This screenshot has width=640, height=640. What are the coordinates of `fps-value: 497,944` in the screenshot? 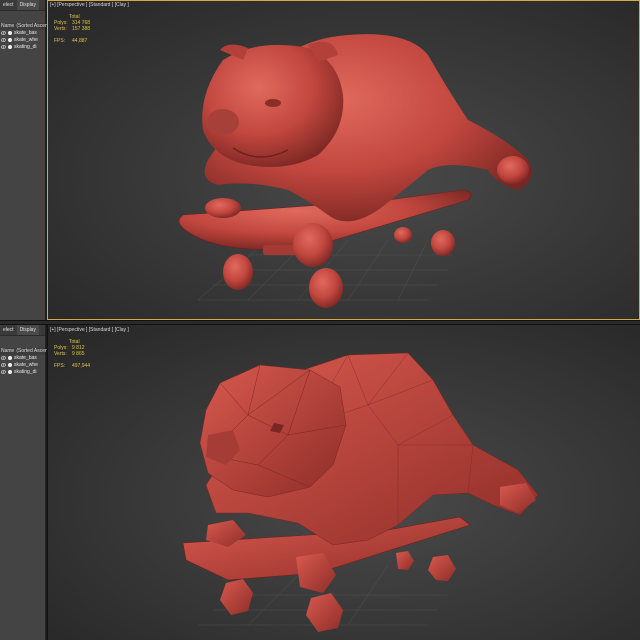 It's located at (81, 366).